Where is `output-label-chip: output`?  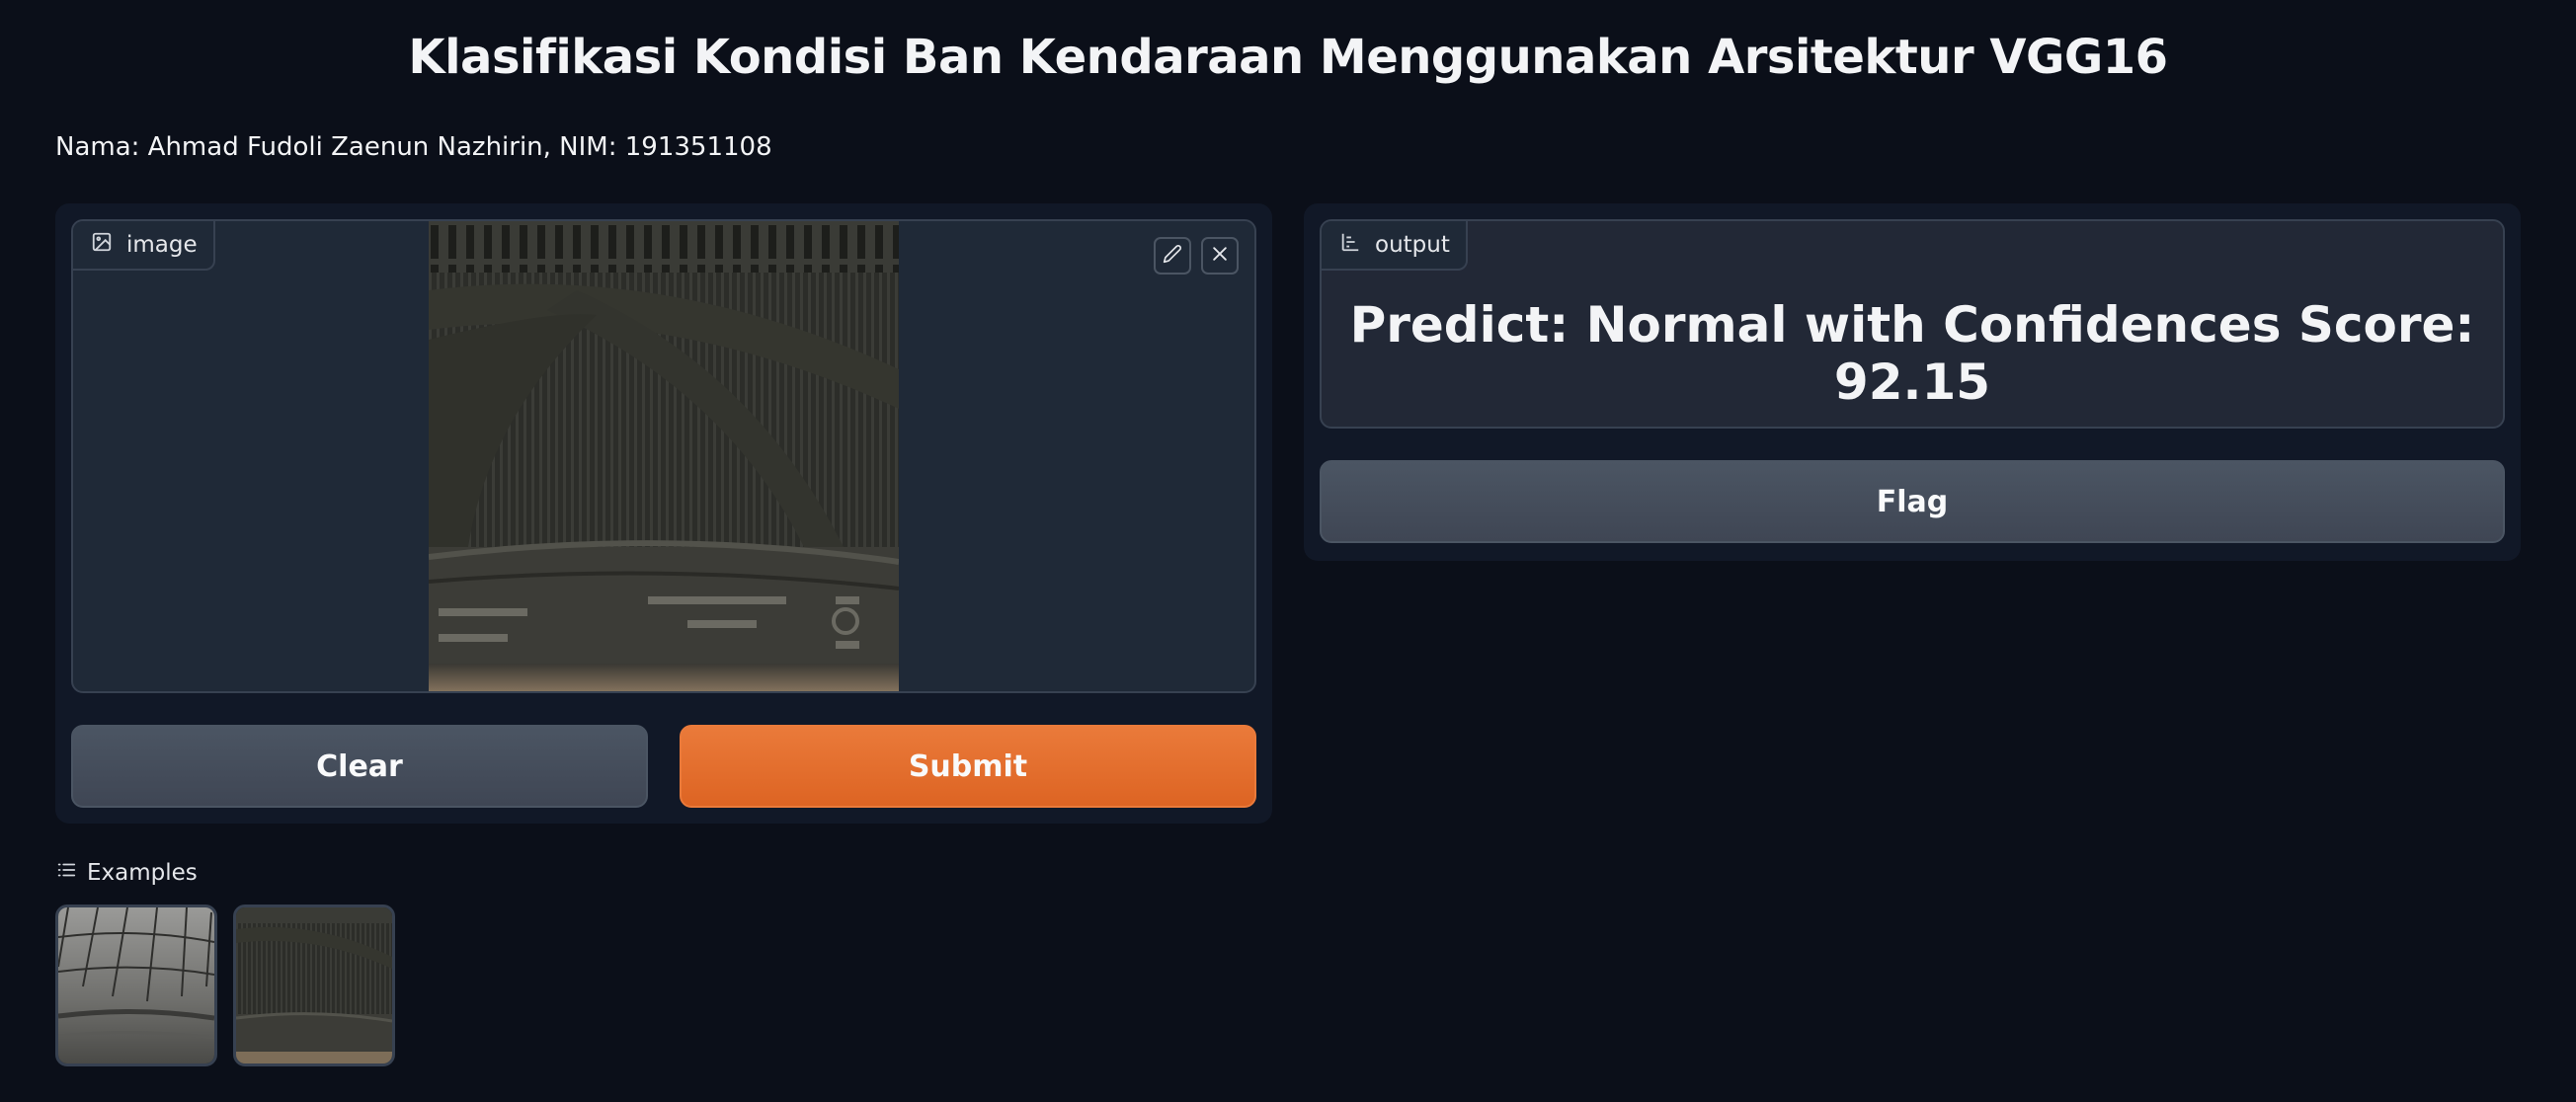 output-label-chip: output is located at coordinates (1395, 246).